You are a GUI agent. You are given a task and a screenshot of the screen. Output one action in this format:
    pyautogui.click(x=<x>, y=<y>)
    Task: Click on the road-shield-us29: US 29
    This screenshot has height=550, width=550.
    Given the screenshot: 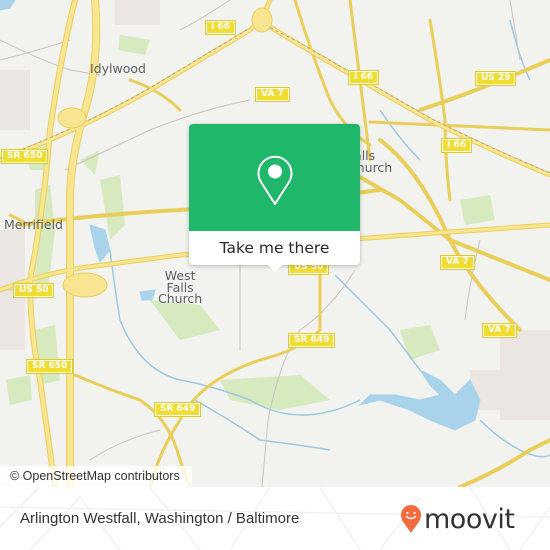 What is the action you would take?
    pyautogui.click(x=495, y=78)
    